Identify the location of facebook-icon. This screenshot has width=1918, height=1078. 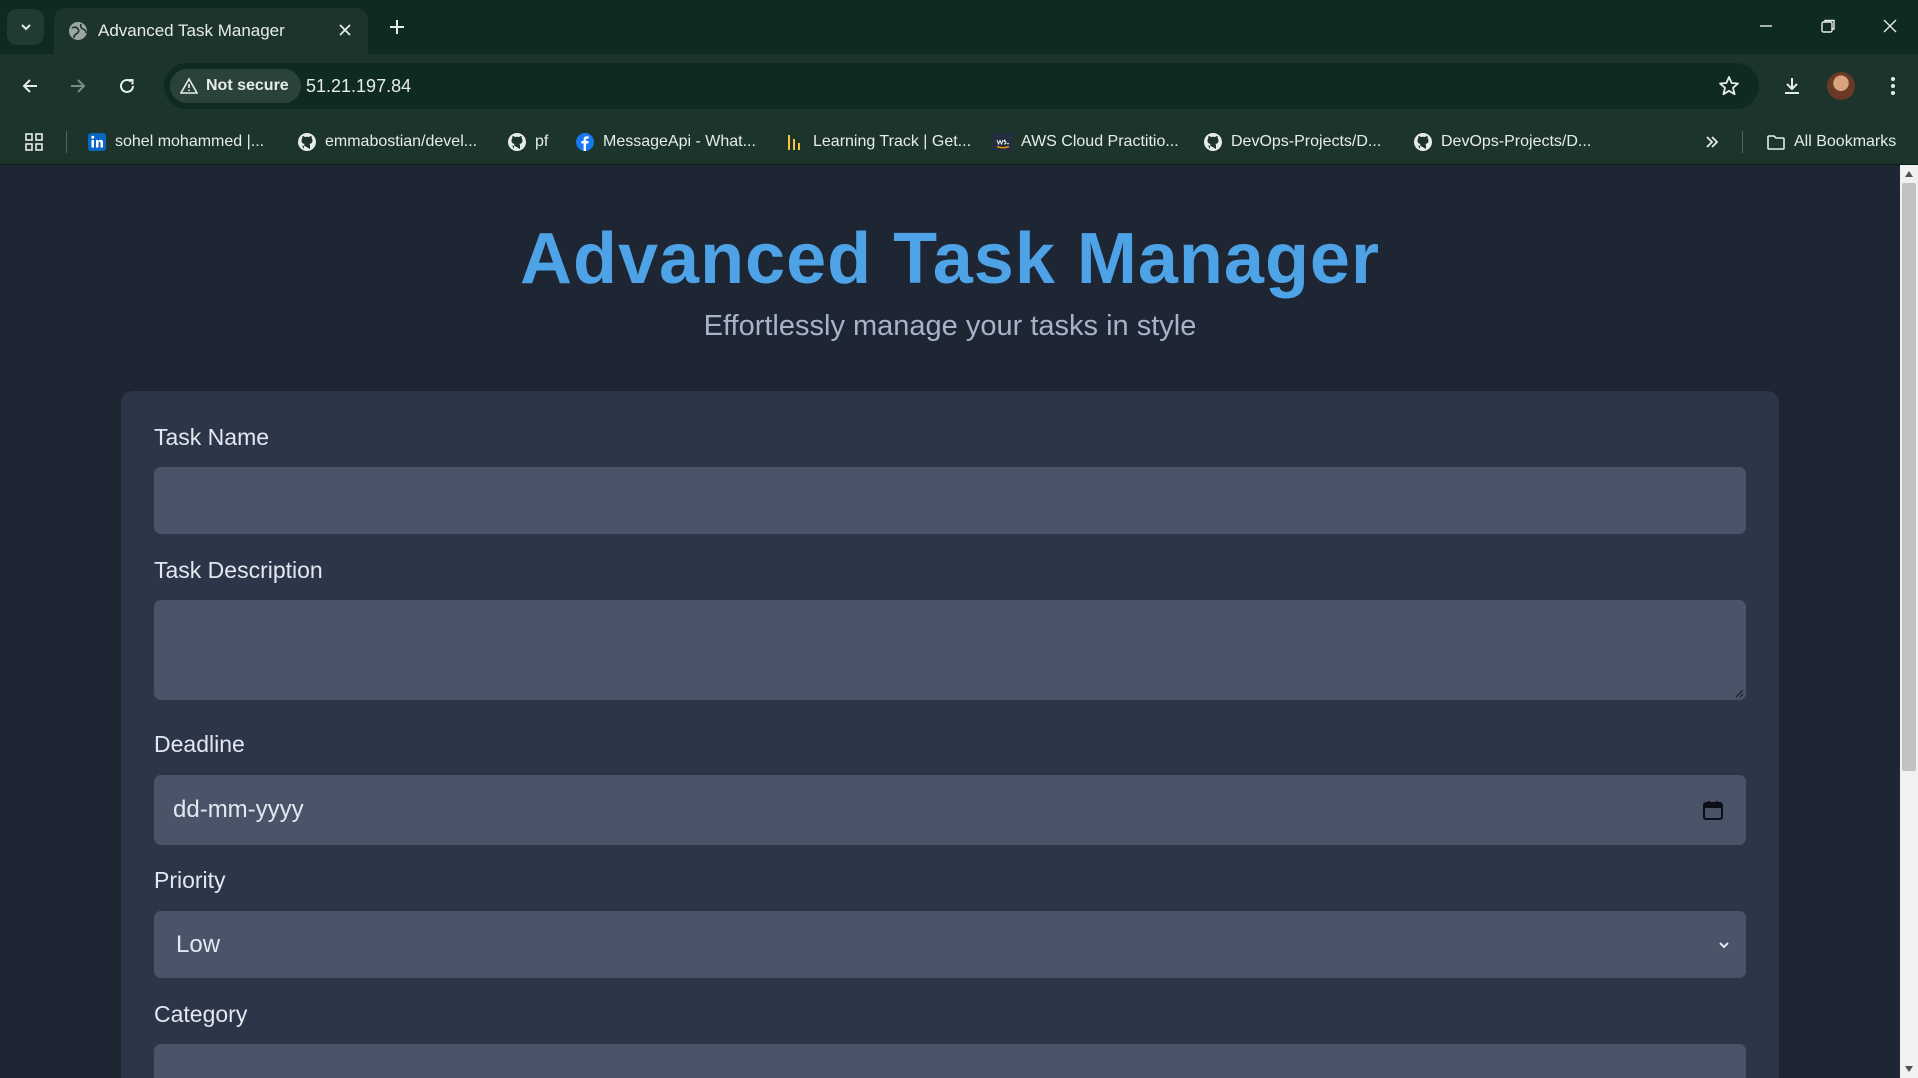
(585, 142).